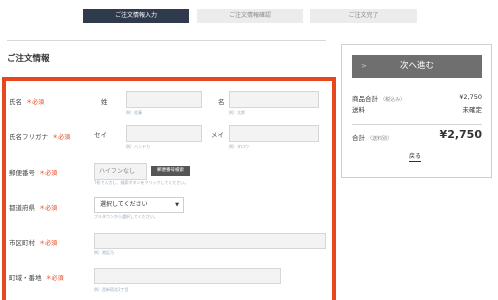 The height and width of the screenshot is (300, 498). I want to click on shipping-label: 送料, so click(358, 110).